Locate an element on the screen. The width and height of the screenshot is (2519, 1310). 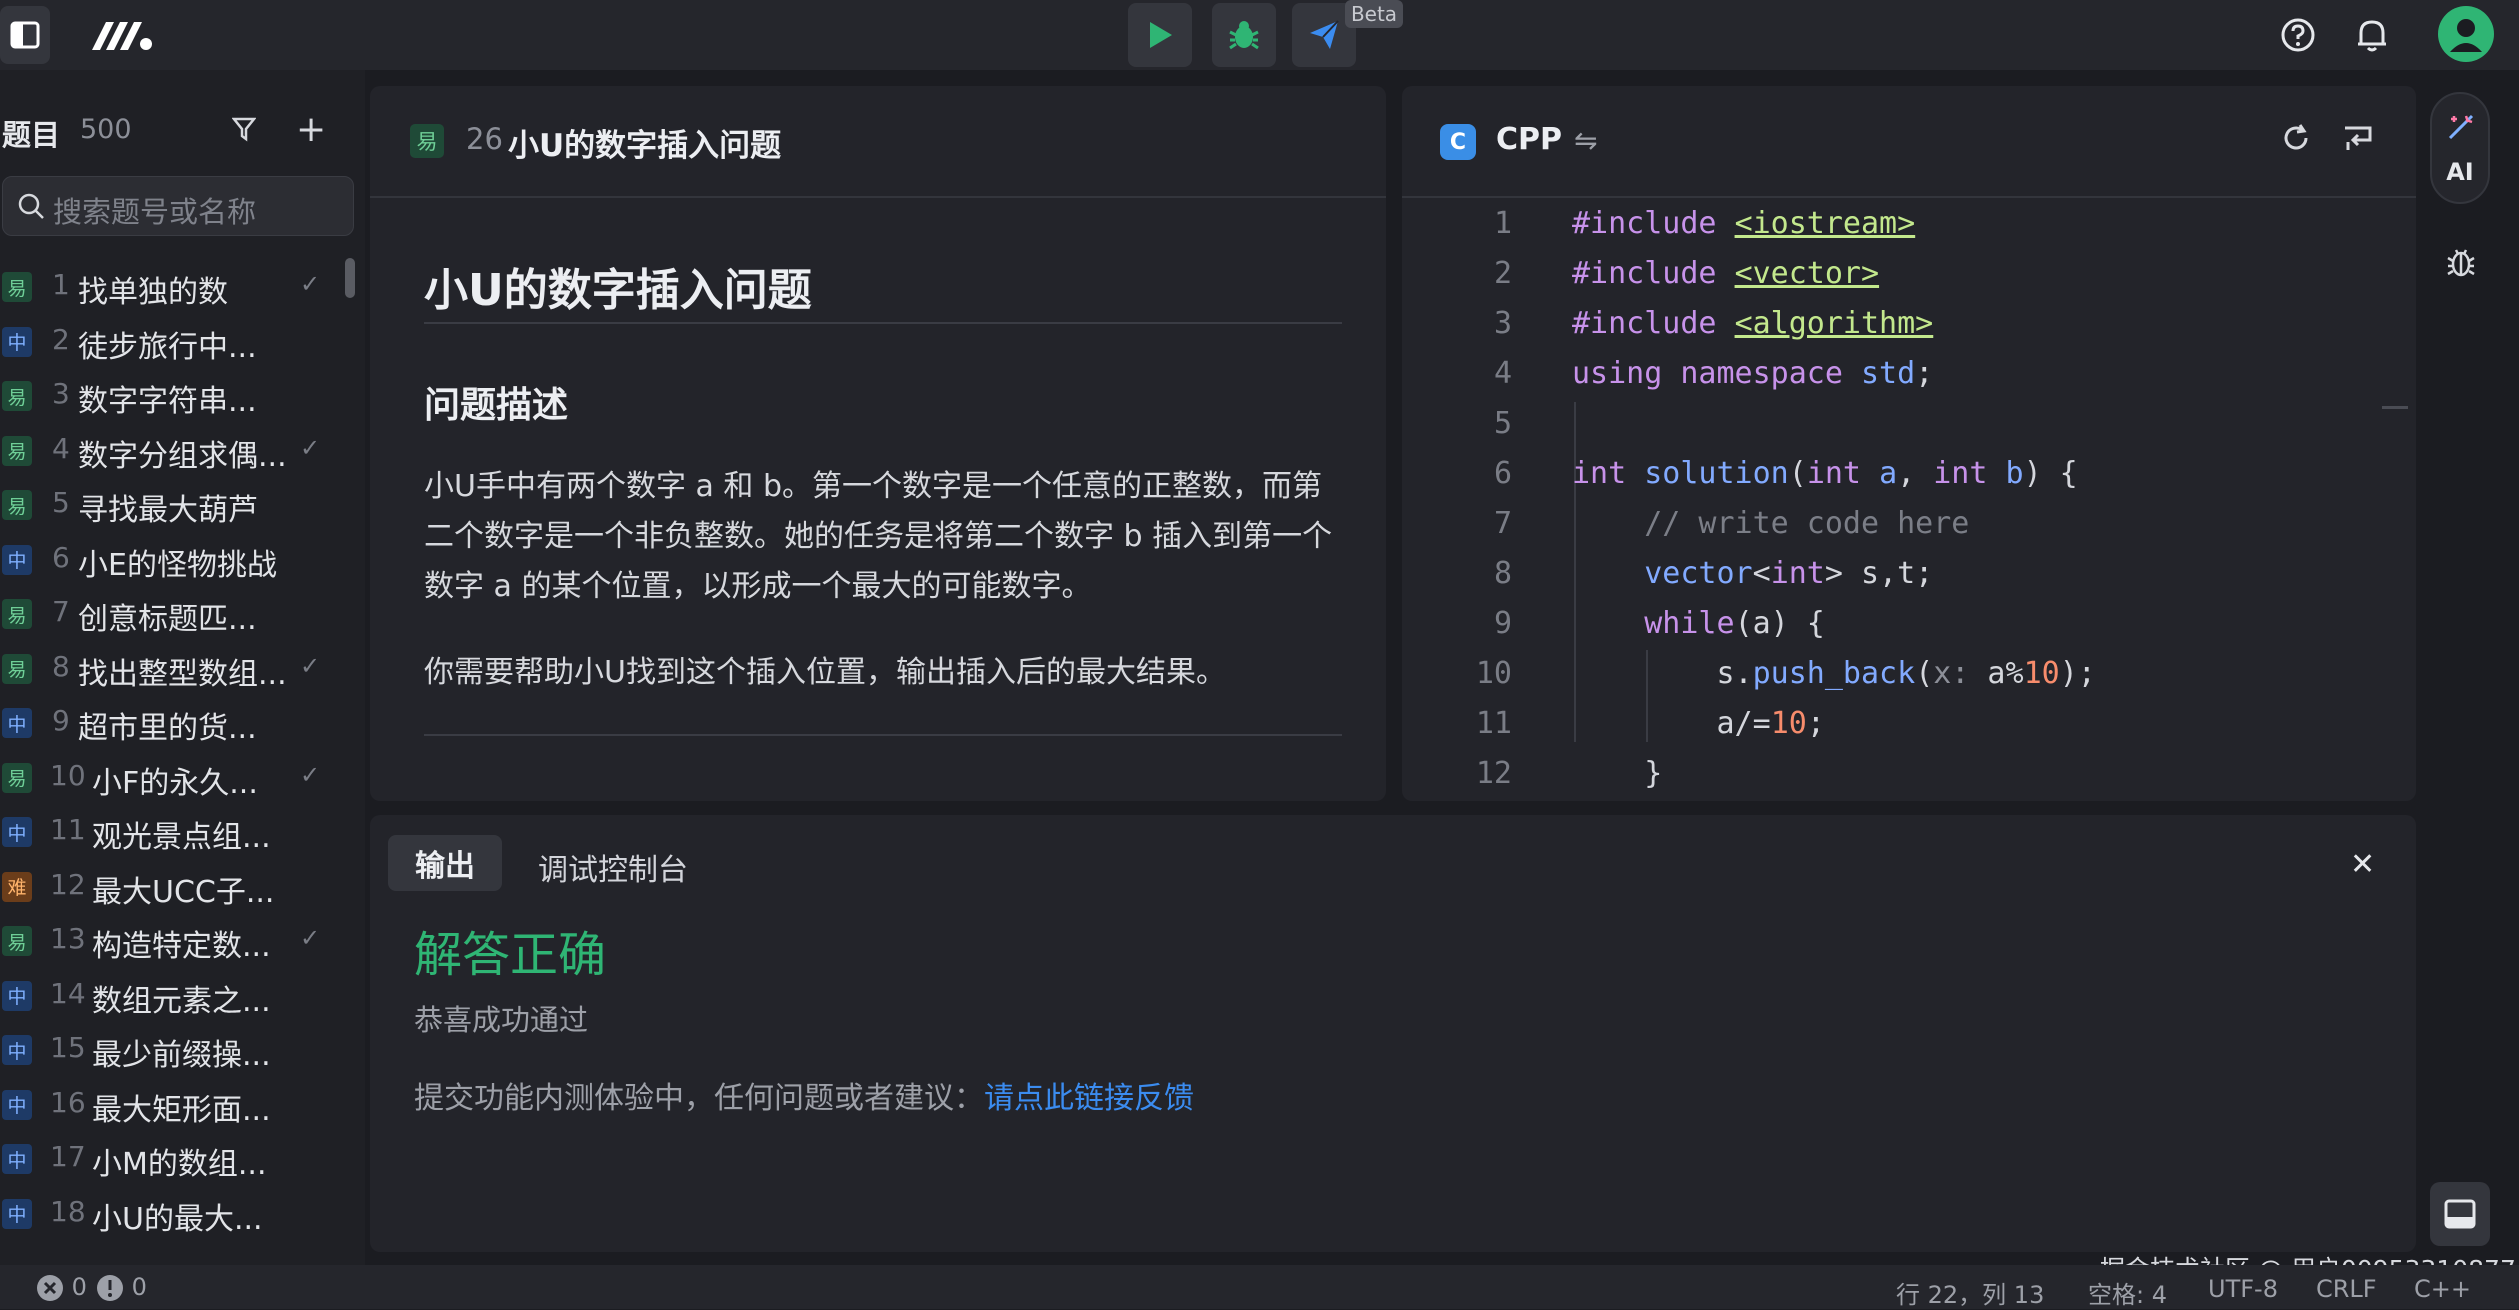
notifications-button is located at coordinates (2372, 35).